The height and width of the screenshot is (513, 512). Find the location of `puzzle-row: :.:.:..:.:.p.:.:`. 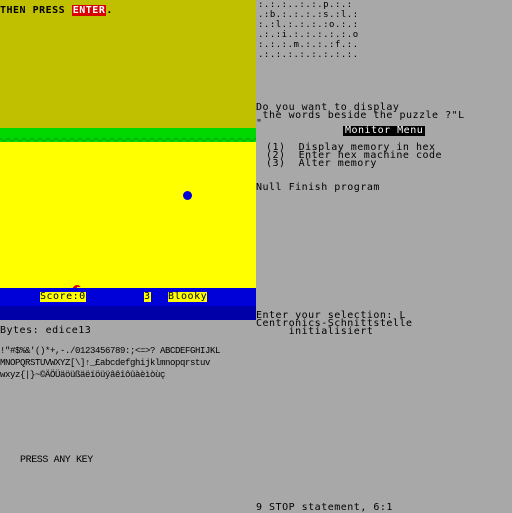

puzzle-row: :.:.:..:.:.p.:.: is located at coordinates (305, 5).